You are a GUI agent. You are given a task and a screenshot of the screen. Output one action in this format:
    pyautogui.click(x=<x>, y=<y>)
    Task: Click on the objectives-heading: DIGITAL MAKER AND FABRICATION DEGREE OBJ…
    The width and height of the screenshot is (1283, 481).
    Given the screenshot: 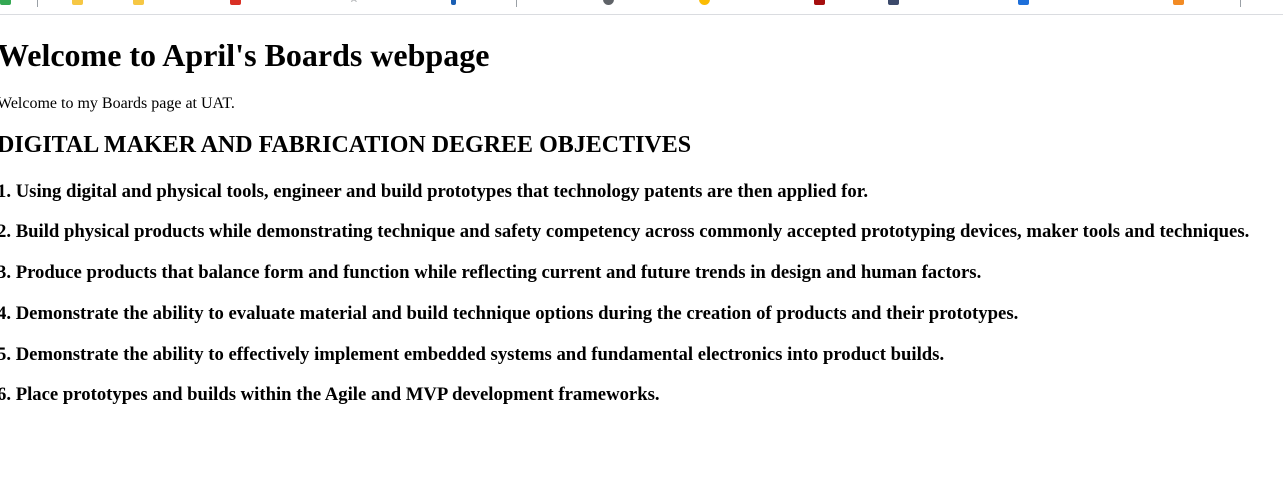 What is the action you would take?
    pyautogui.click(x=346, y=145)
    